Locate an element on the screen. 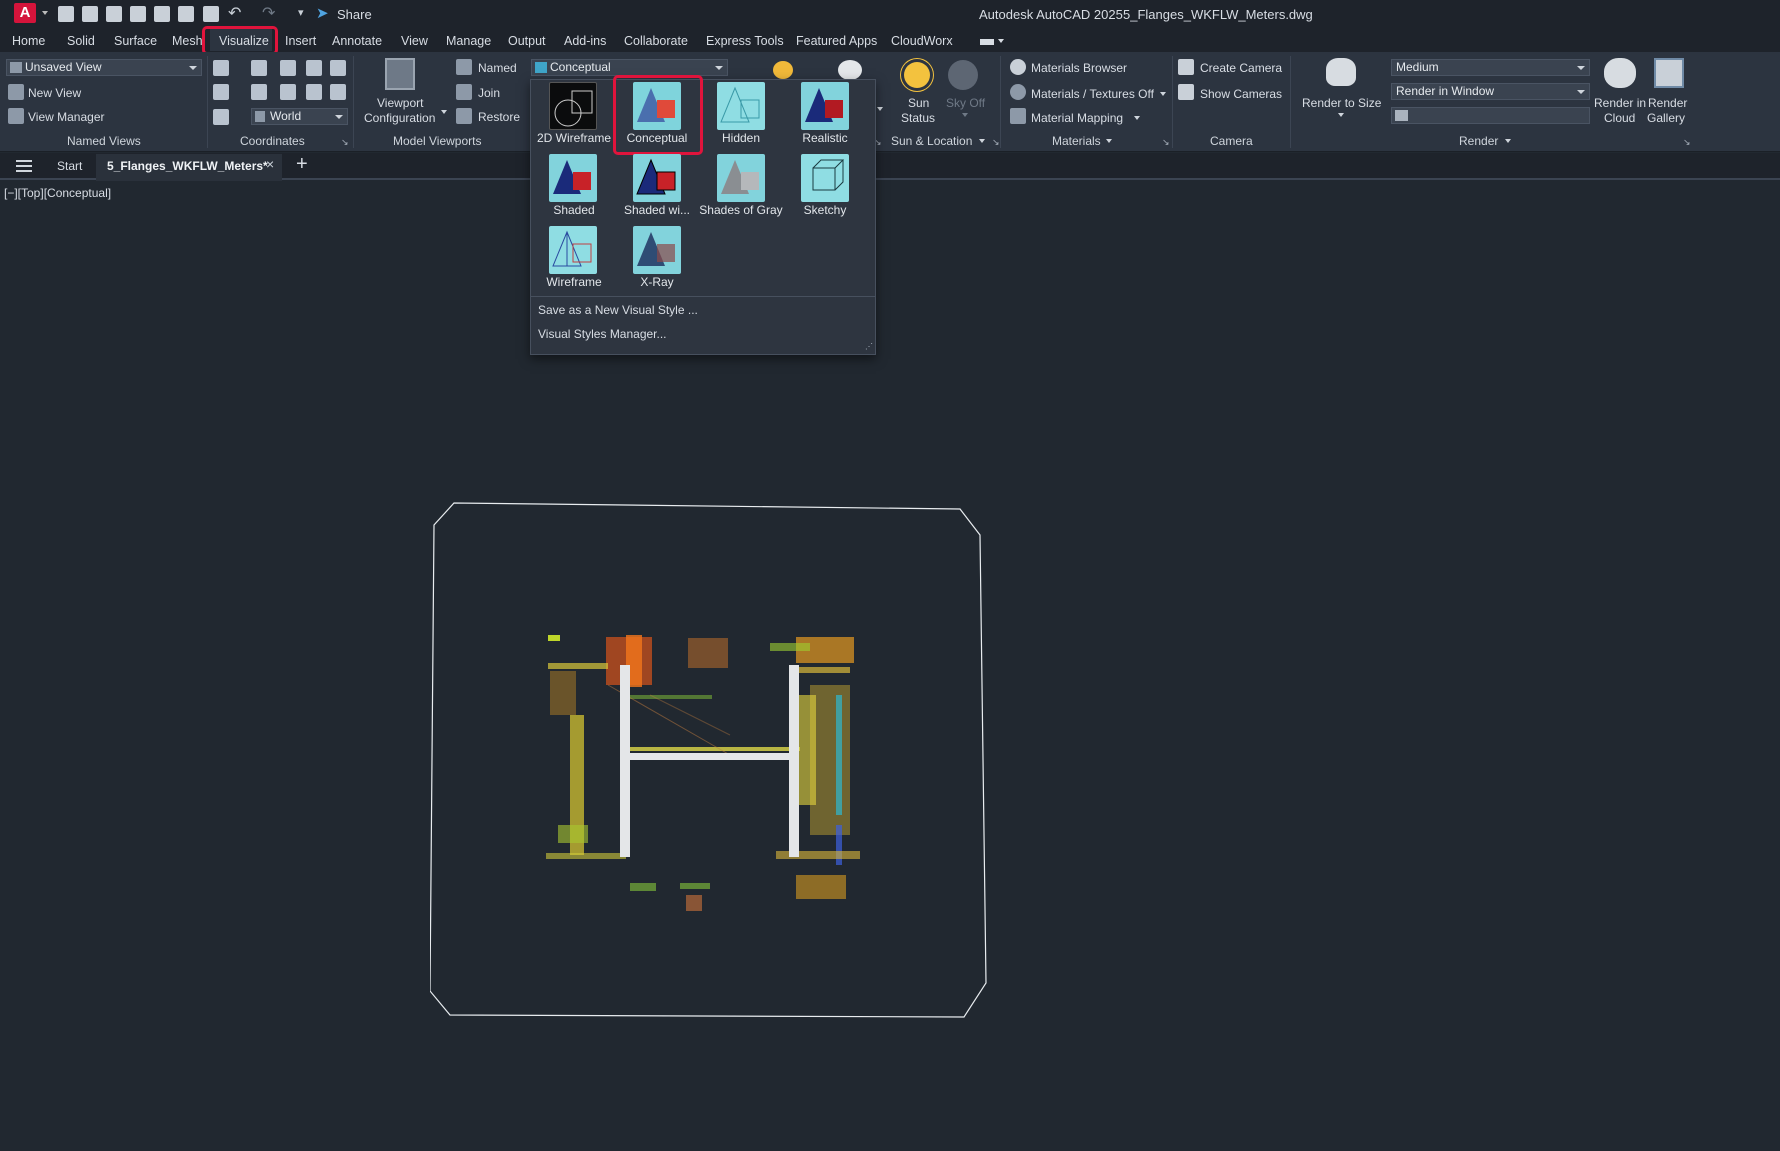 The image size is (1780, 1151). style-realistic-icon is located at coordinates (825, 106).